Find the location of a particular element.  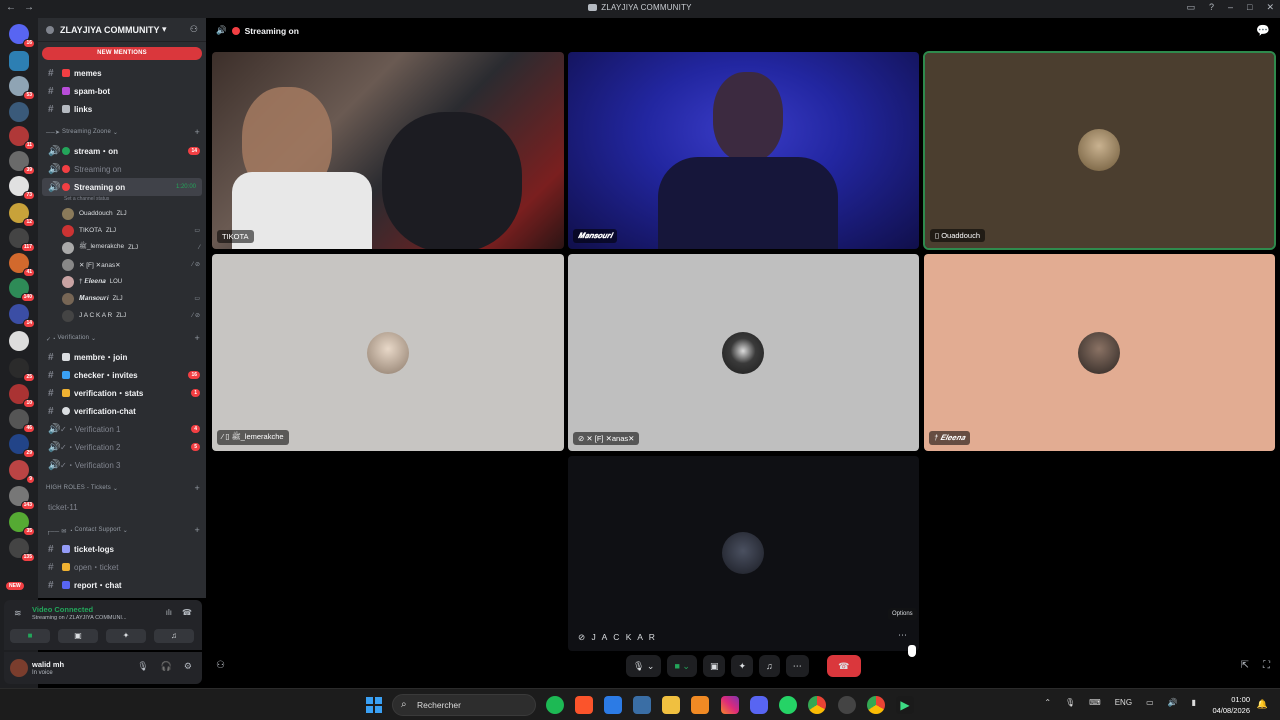

chat-icon: 💬 is located at coordinates (1263, 30).